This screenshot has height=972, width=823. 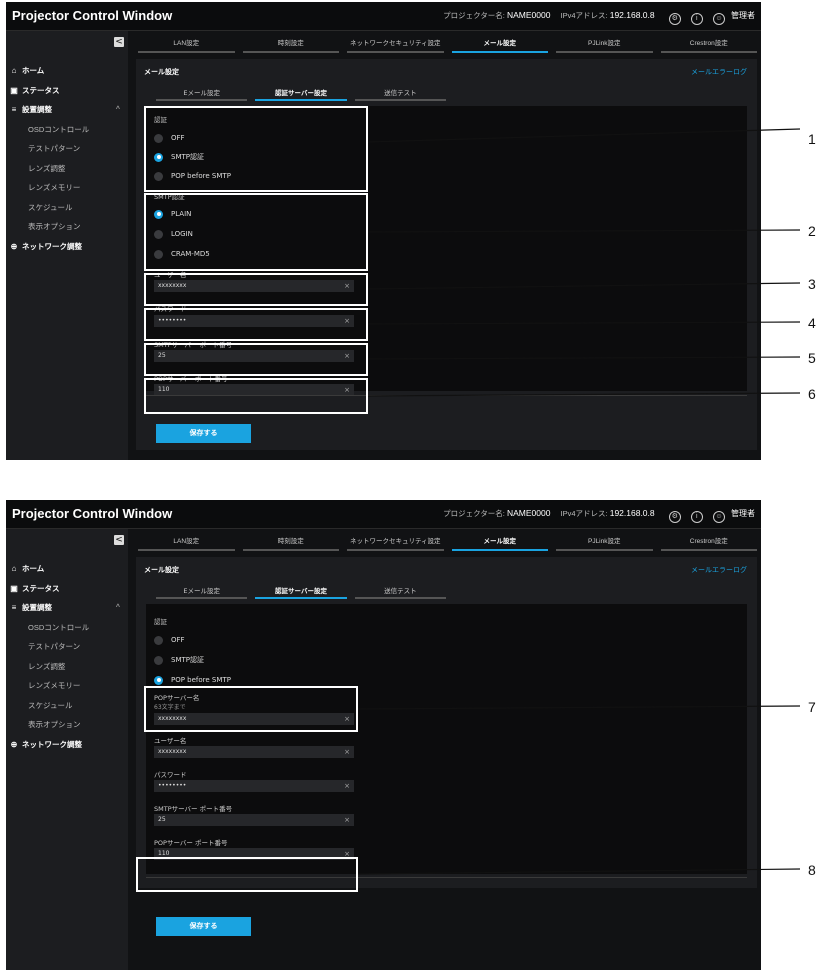 What do you see at coordinates (812, 284) in the screenshot?
I see `callout-number-3: 3` at bounding box center [812, 284].